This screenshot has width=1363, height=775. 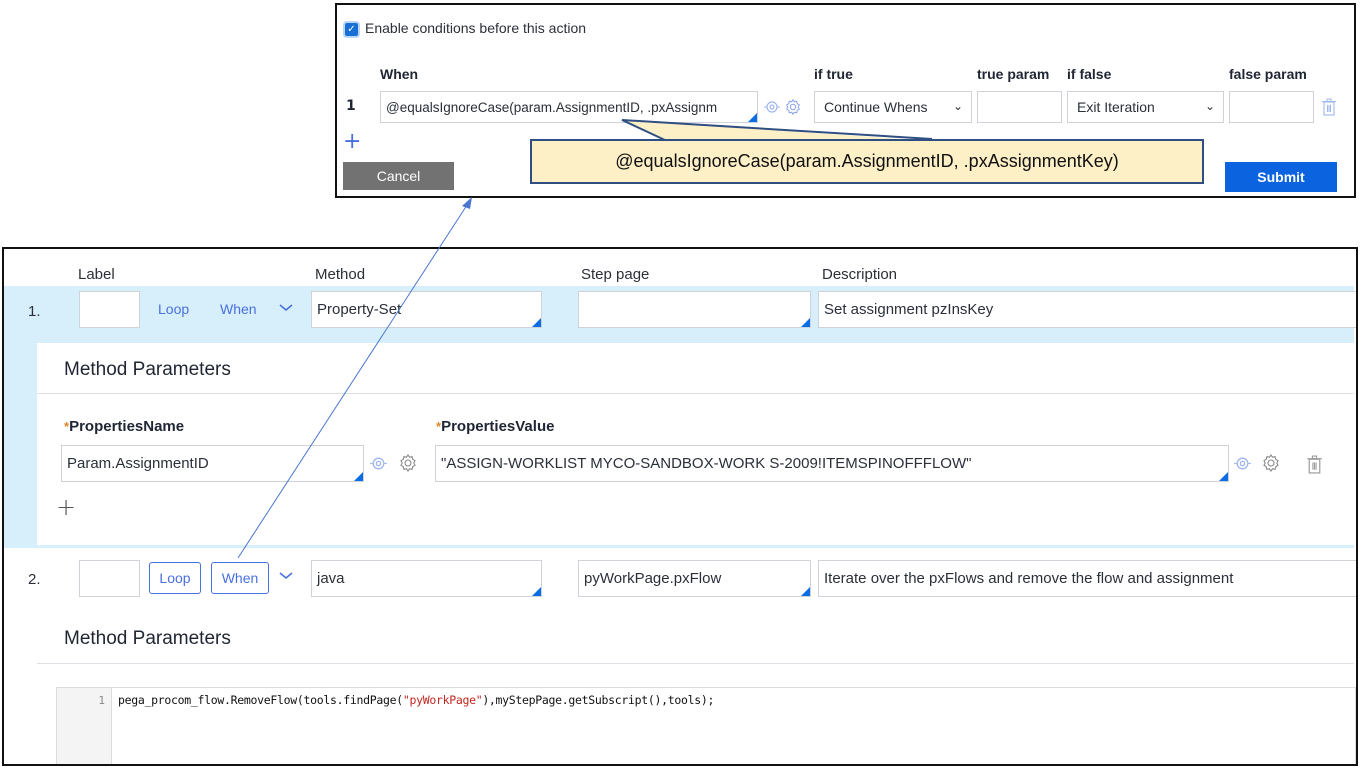 I want to click on enable-conditions-label: Enable conditions before this action, so click(x=476, y=28).